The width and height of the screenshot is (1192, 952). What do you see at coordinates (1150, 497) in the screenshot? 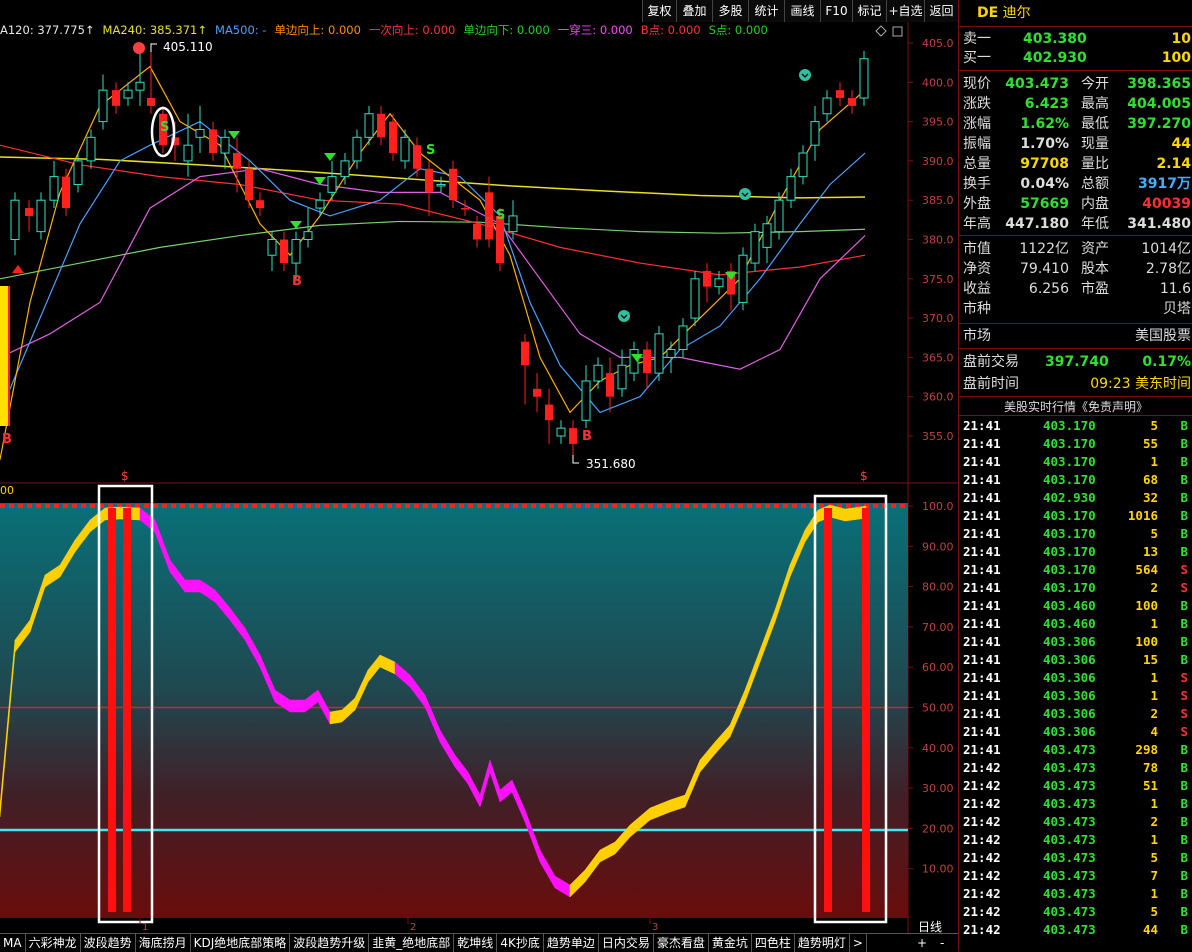
I see `tick-volume: 32` at bounding box center [1150, 497].